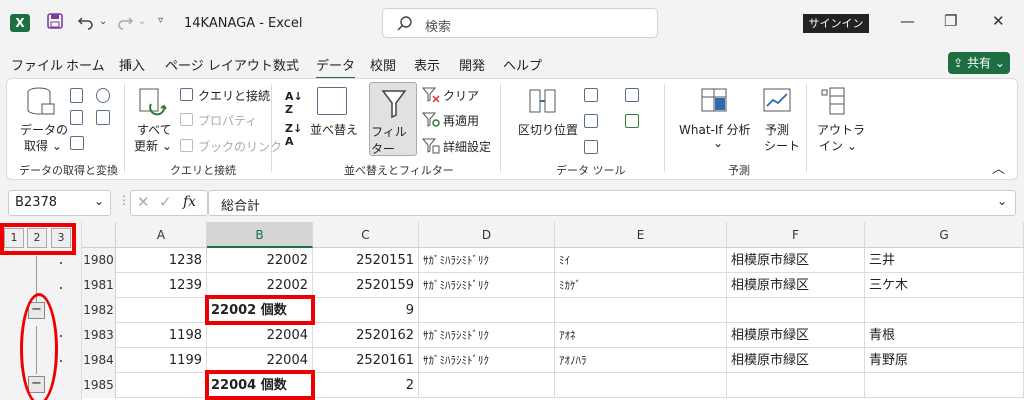  I want to click on tab-data: データ, so click(336, 67).